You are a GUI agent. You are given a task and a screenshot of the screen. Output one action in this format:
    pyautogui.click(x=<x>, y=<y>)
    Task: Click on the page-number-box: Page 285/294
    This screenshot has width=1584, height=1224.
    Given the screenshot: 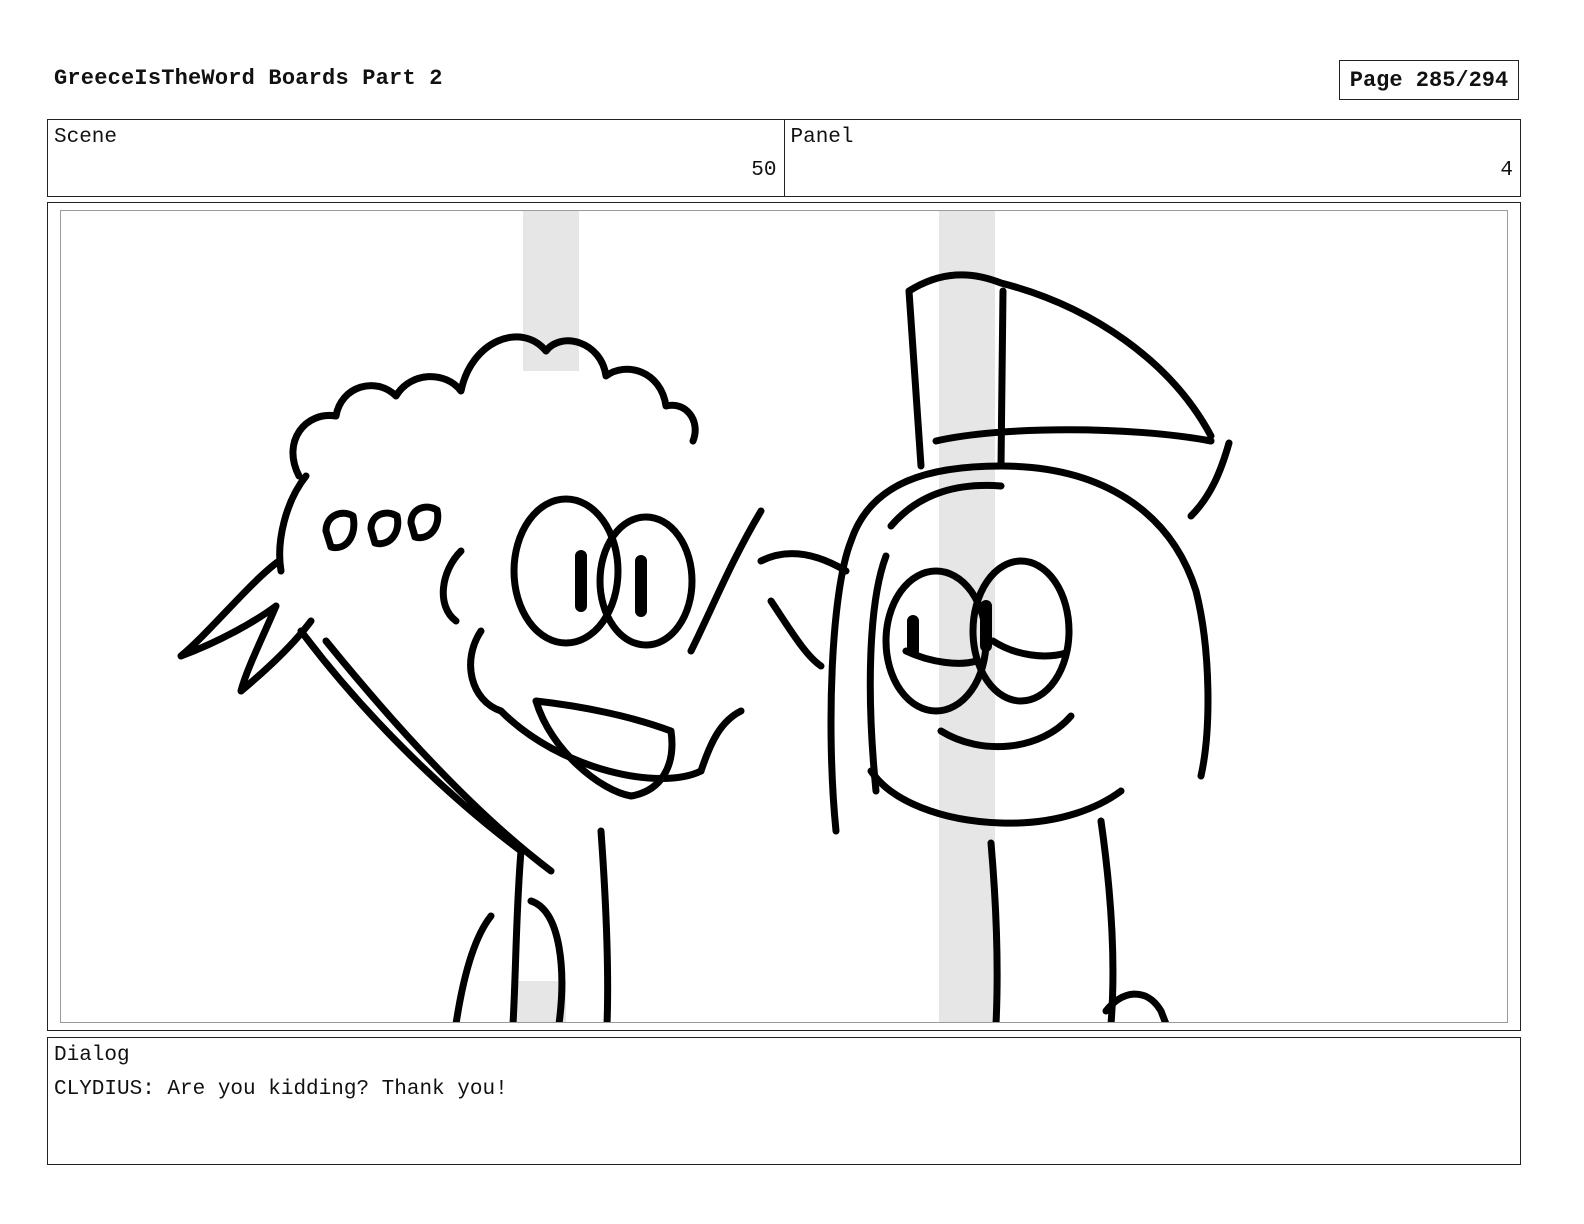 What is the action you would take?
    pyautogui.click(x=1429, y=80)
    